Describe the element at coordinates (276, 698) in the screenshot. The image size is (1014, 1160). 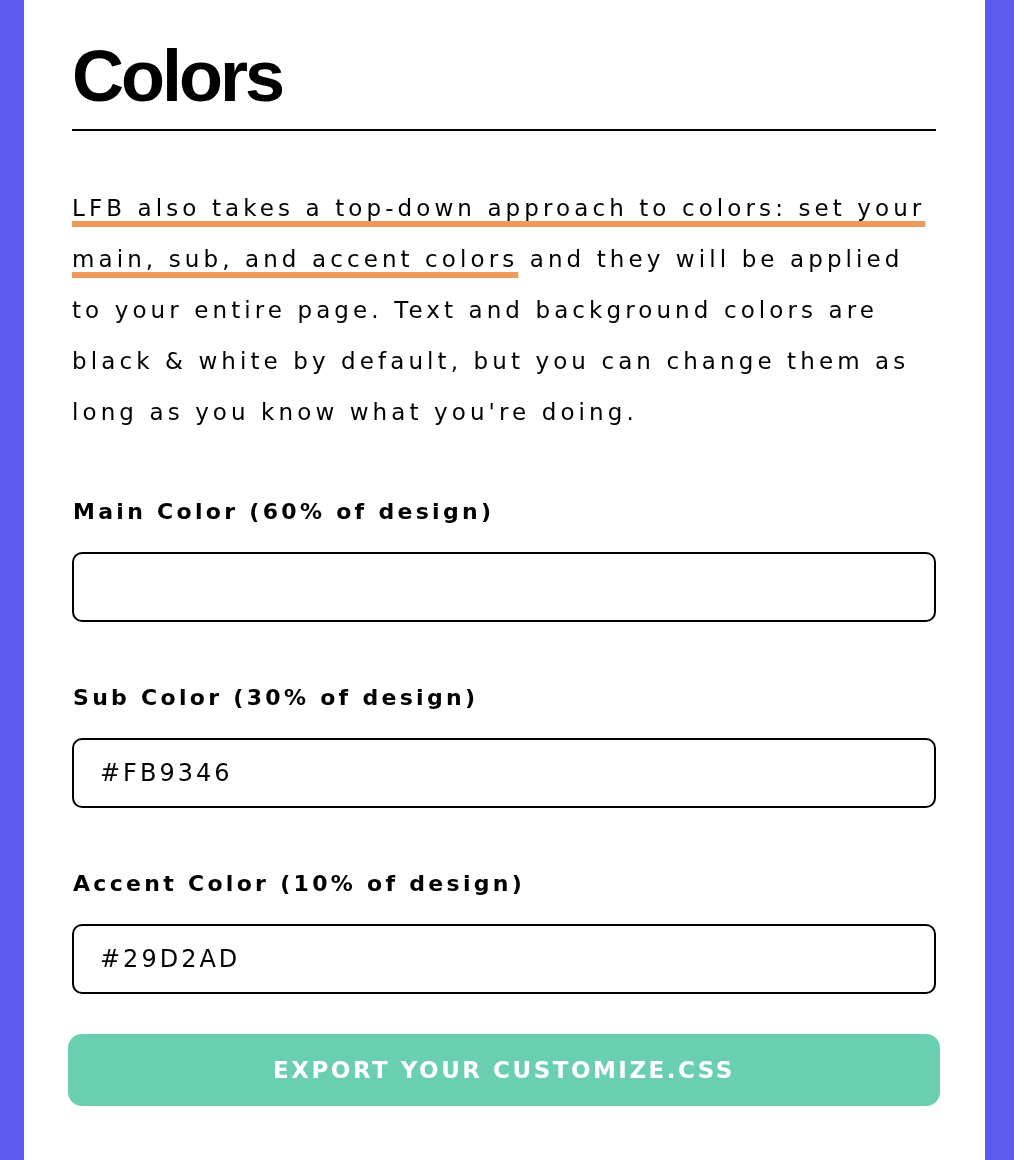
I see `field-label: Sub Color (30% of design)` at that location.